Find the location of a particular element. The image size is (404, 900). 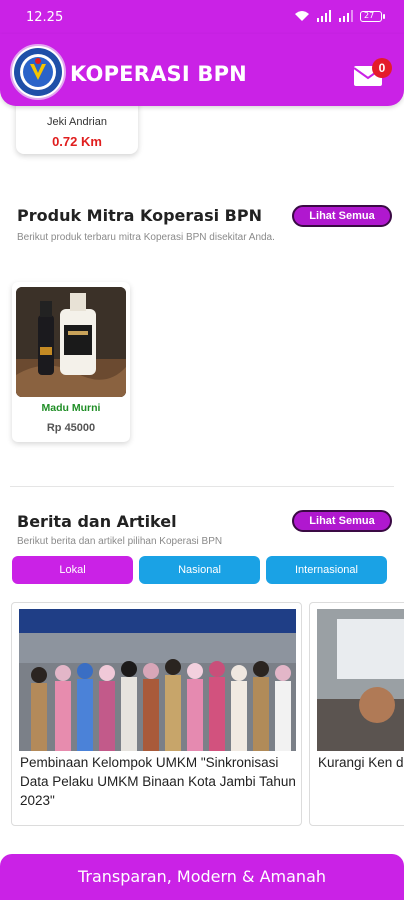

logo-emblem-icon is located at coordinates (38, 72).